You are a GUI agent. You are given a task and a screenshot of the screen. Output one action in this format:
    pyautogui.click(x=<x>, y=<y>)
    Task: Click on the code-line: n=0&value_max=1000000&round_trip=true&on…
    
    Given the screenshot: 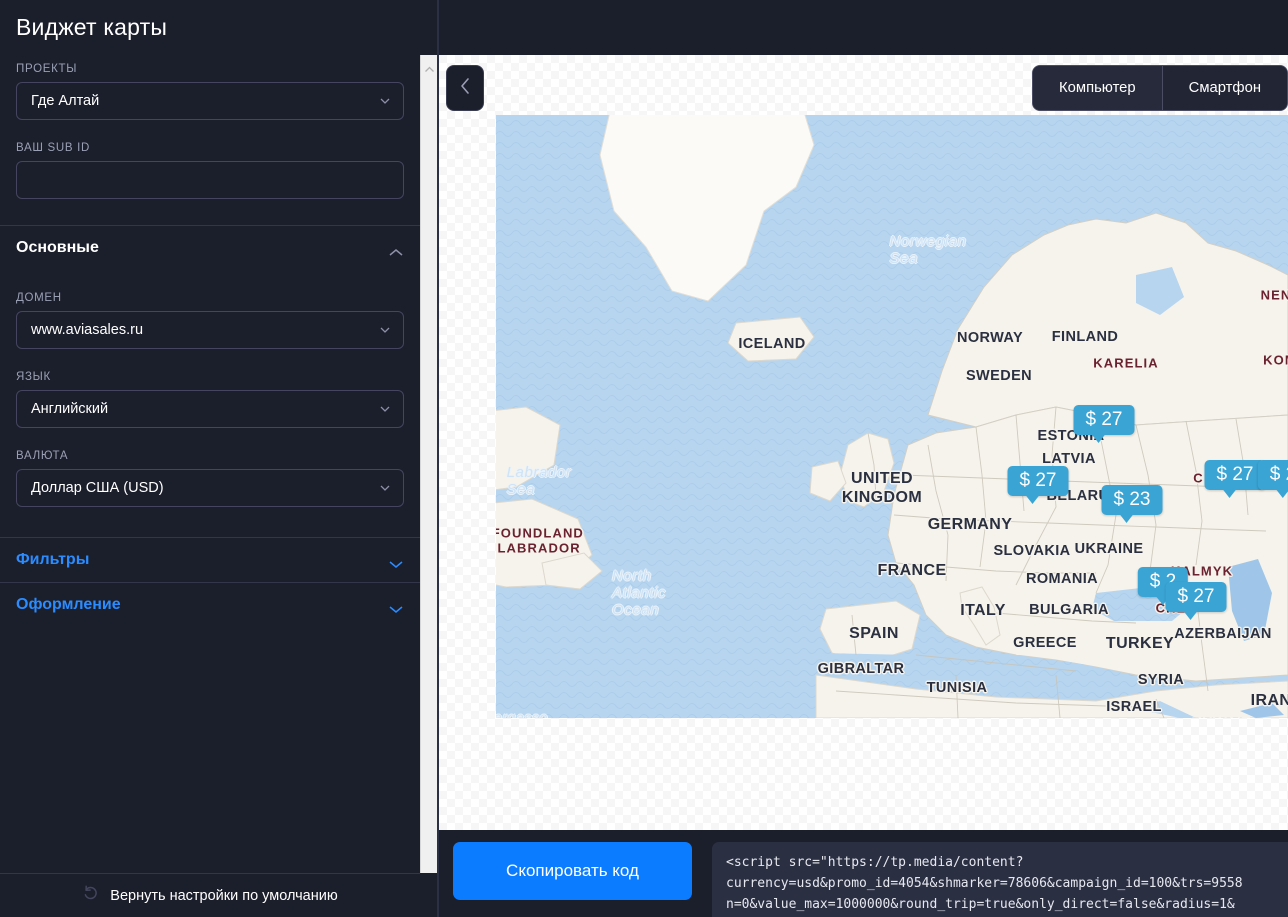 What is the action you would take?
    pyautogui.click(x=980, y=904)
    